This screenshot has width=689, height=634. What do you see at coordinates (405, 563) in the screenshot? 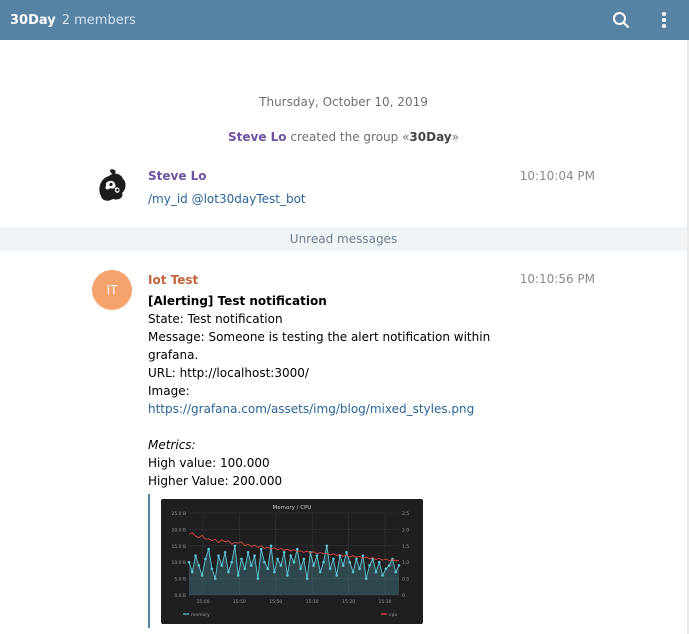
I see `y2-tick-label: 1.0` at bounding box center [405, 563].